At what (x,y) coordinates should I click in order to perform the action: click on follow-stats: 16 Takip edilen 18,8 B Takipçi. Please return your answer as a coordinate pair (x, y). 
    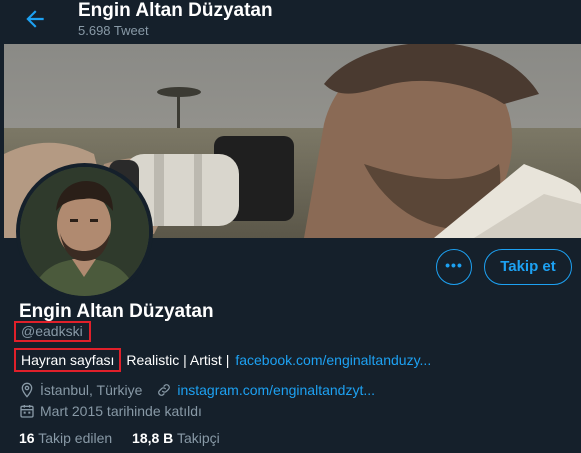
    Looking at the image, I should click on (119, 438).